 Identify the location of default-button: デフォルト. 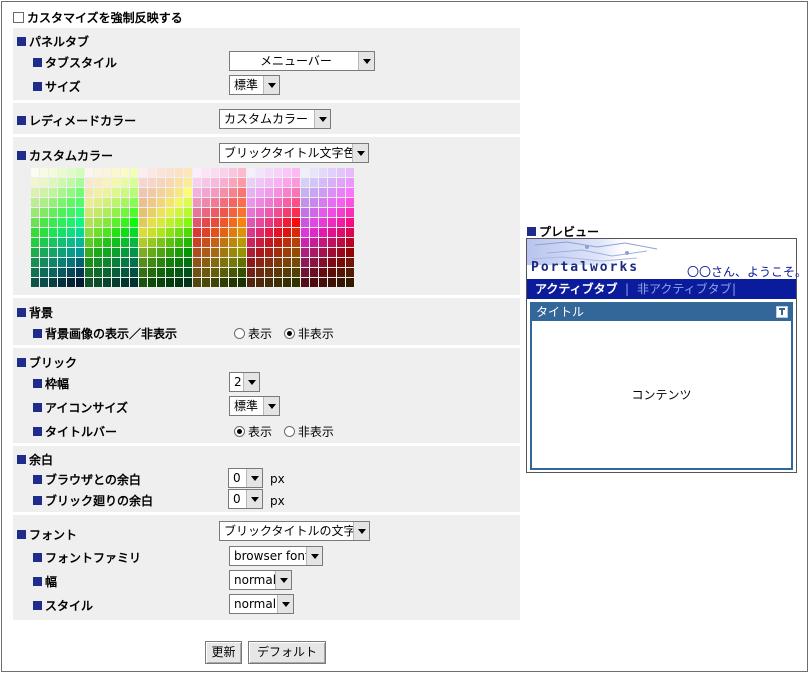
(287, 652).